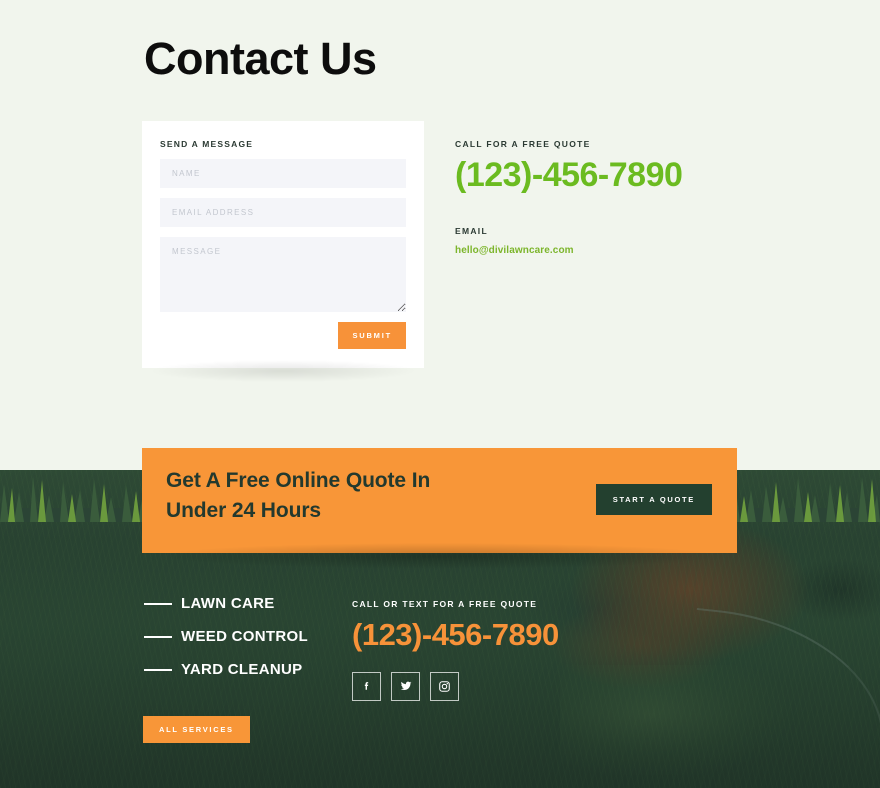  Describe the element at coordinates (283, 274) in the screenshot. I see `message-input` at that location.